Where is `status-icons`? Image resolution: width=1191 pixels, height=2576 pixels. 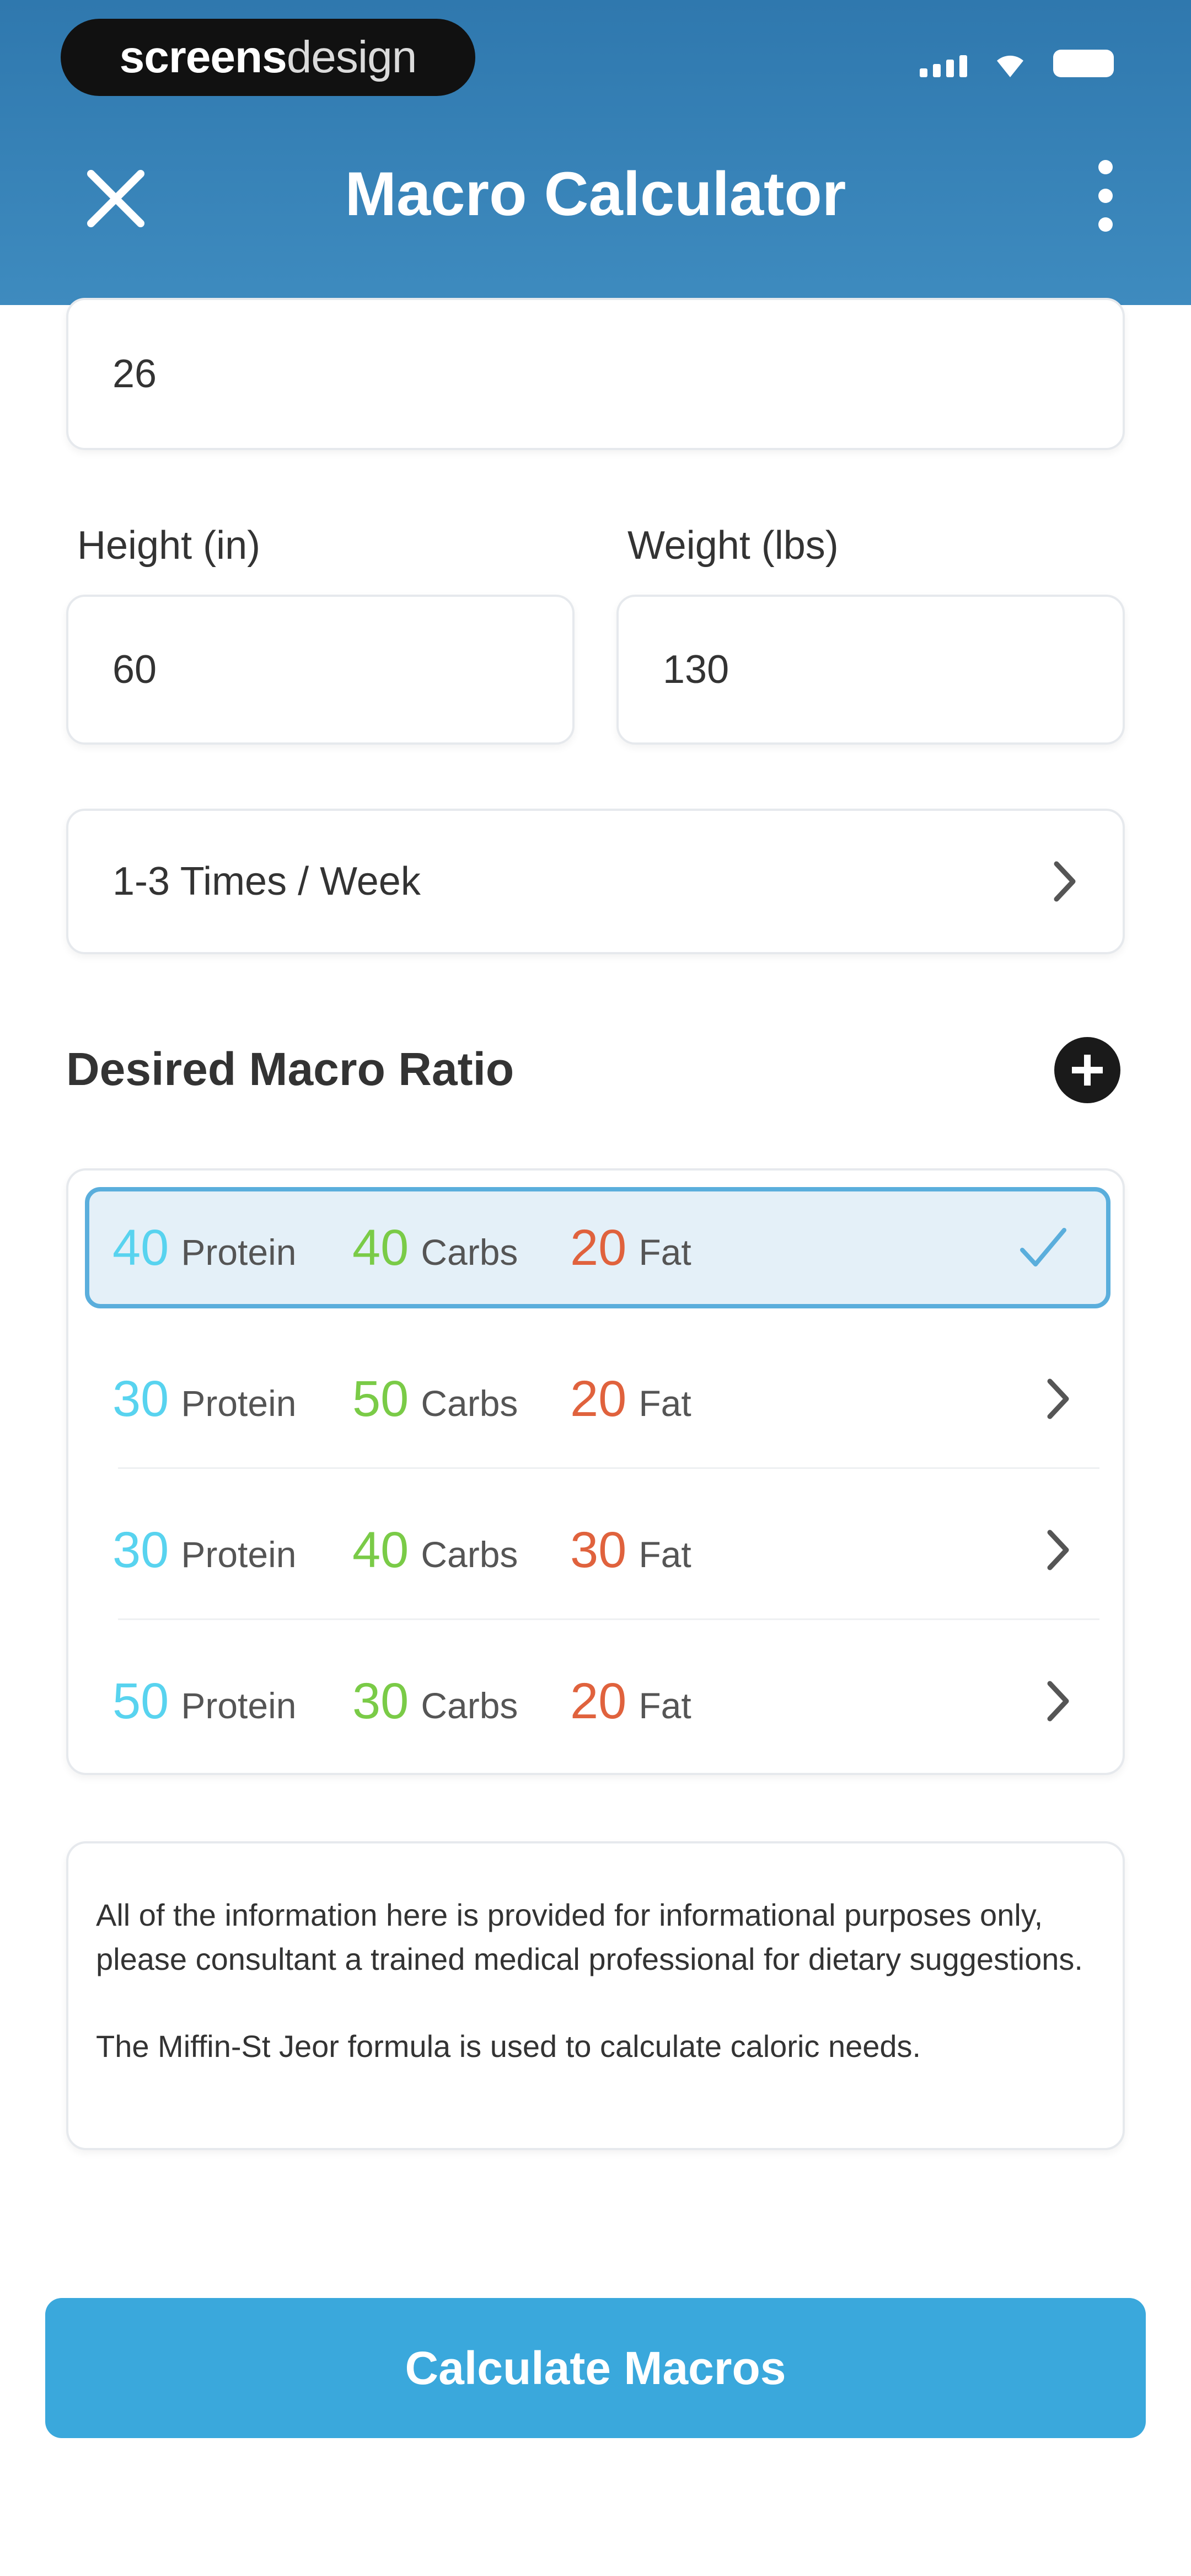
status-icons is located at coordinates (1017, 63).